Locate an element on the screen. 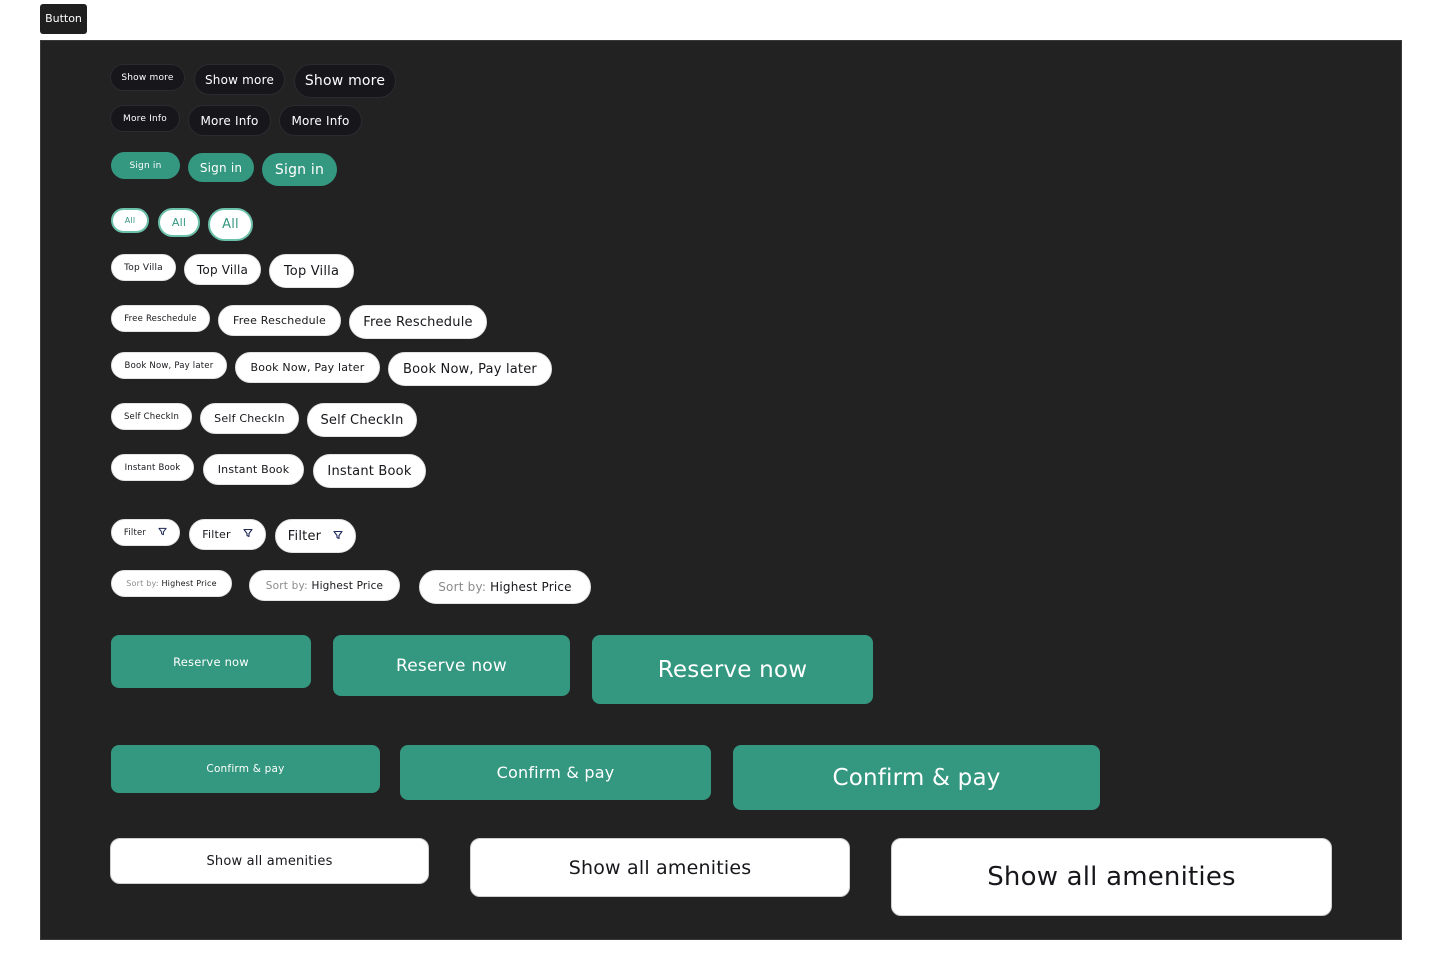 The image size is (1442, 980). reserve-now-button-medium: Reserve now is located at coordinates (451, 665).